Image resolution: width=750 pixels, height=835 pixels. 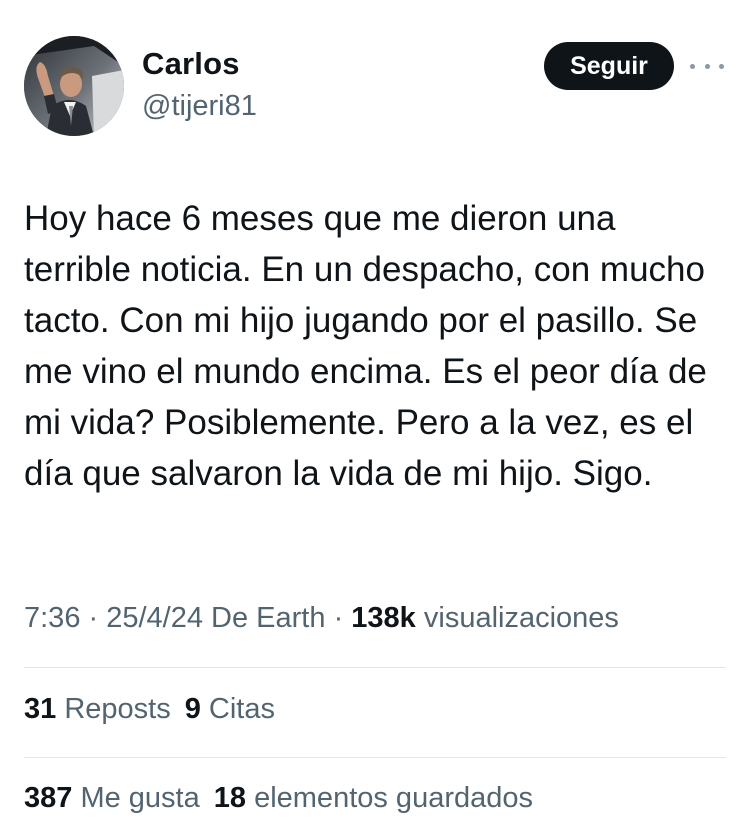 What do you see at coordinates (199, 106) in the screenshot?
I see `user-handle: @tijeri81` at bounding box center [199, 106].